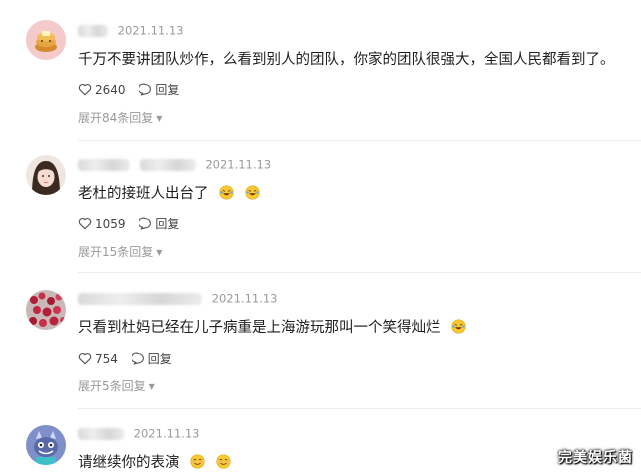 Image resolution: width=641 pixels, height=475 pixels. What do you see at coordinates (129, 463) in the screenshot?
I see `comment-text-body: 请继续你的表演` at bounding box center [129, 463].